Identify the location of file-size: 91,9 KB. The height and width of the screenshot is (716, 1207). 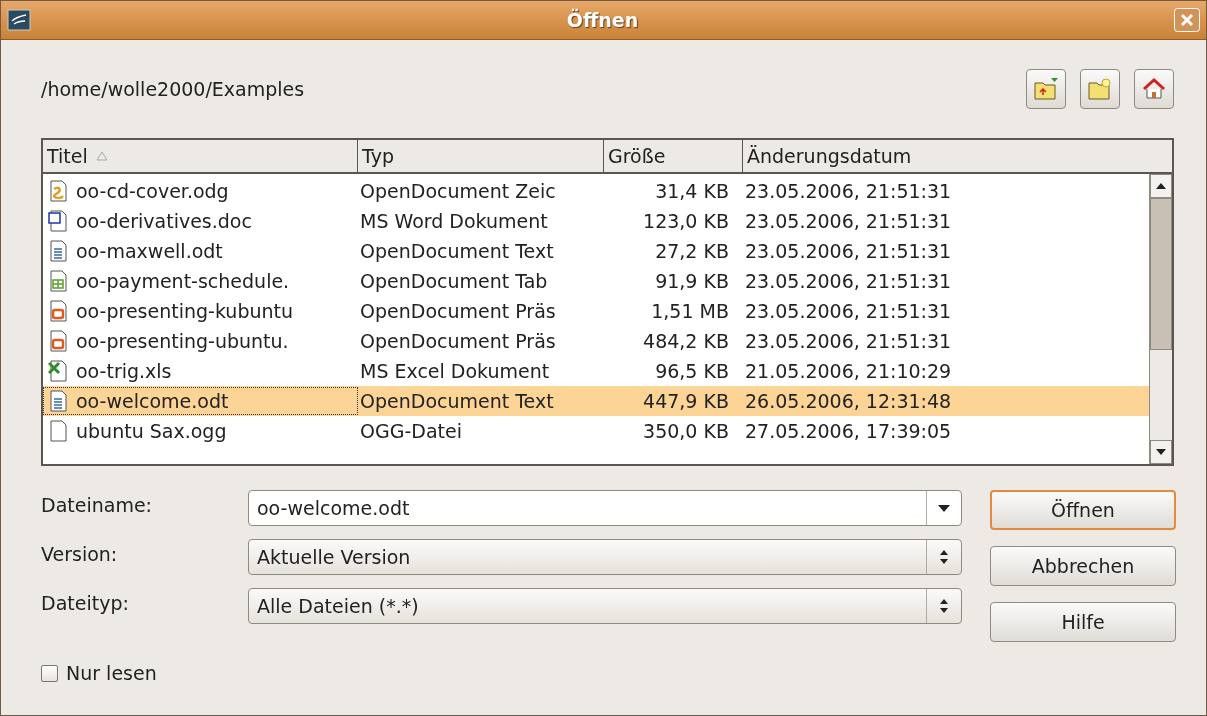
(692, 281).